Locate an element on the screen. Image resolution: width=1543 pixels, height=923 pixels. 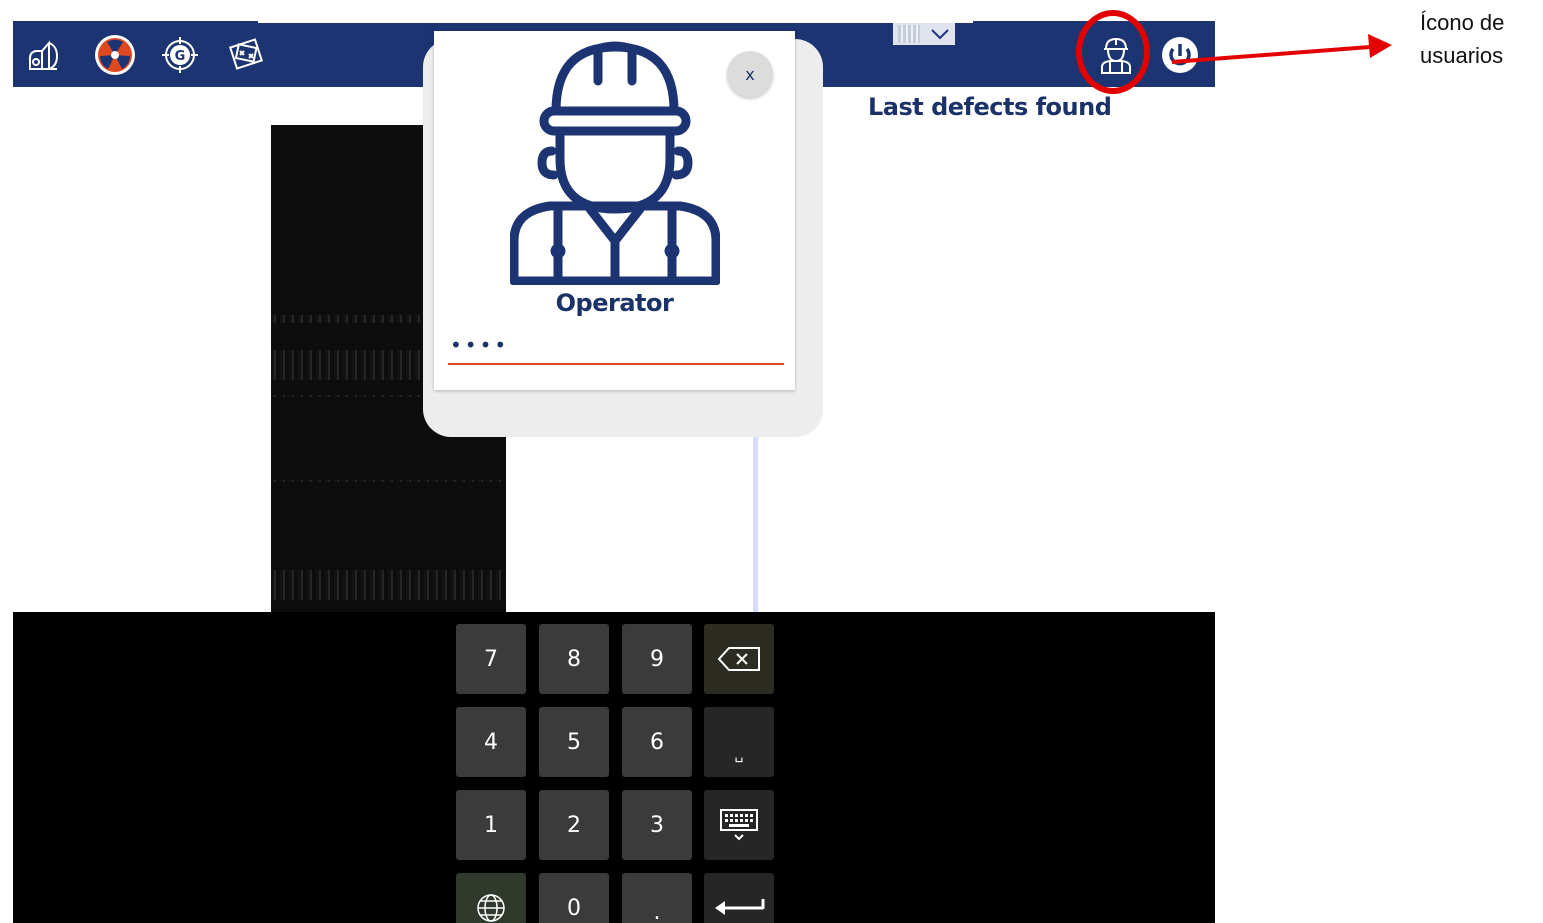
annotation-line-2: usuarios is located at coordinates (1462, 55).